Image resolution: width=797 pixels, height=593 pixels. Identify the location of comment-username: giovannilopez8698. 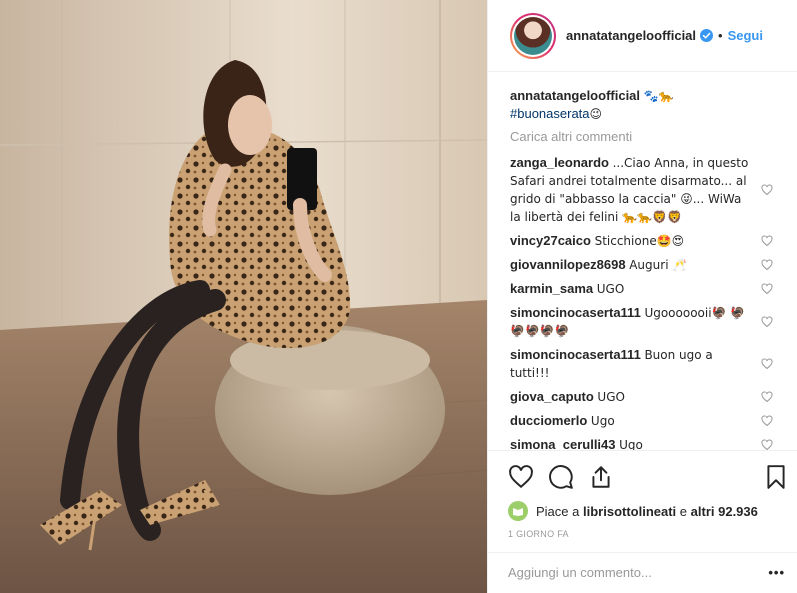
(568, 264).